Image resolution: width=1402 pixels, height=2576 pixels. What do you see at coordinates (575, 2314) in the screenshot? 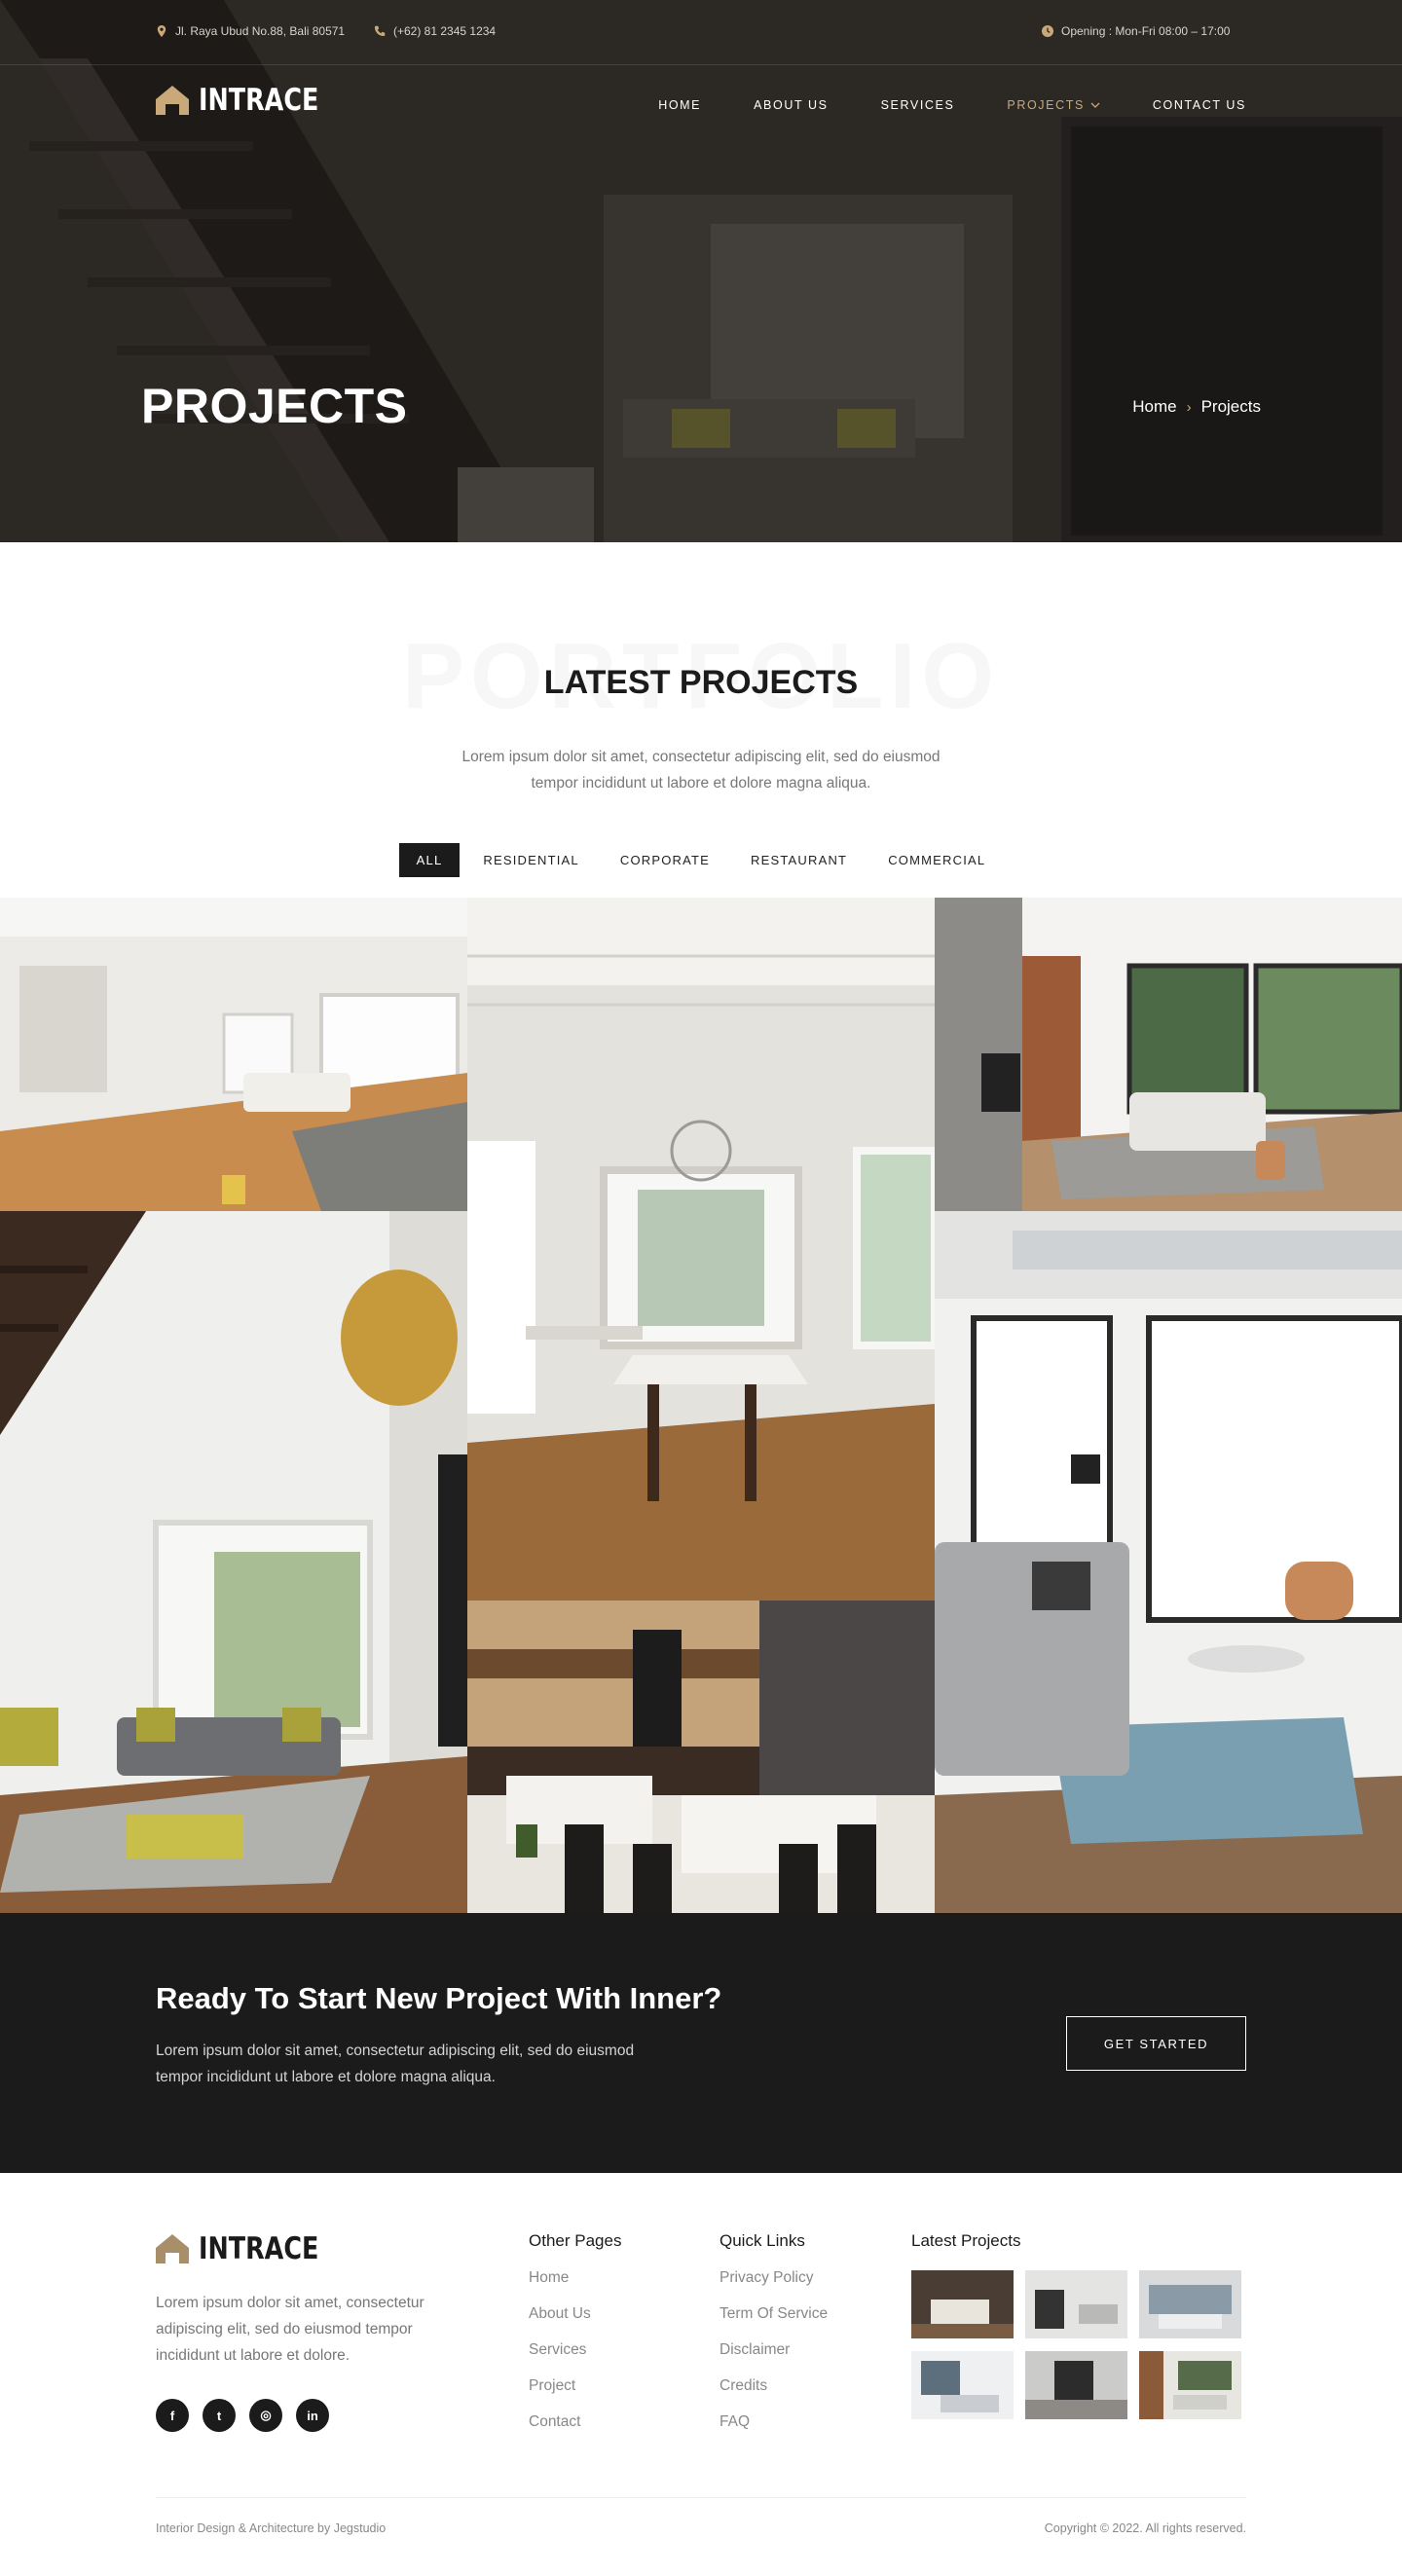
I see `footer-link-about-us: About Us` at bounding box center [575, 2314].